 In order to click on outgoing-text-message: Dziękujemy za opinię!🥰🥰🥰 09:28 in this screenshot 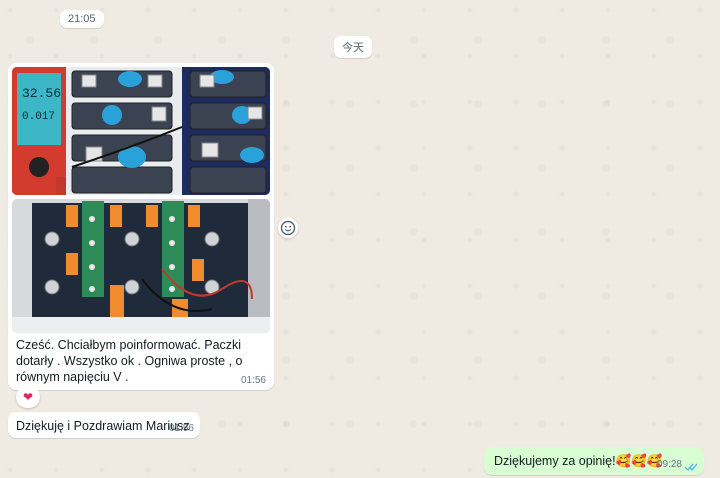, I will do `click(594, 461)`.